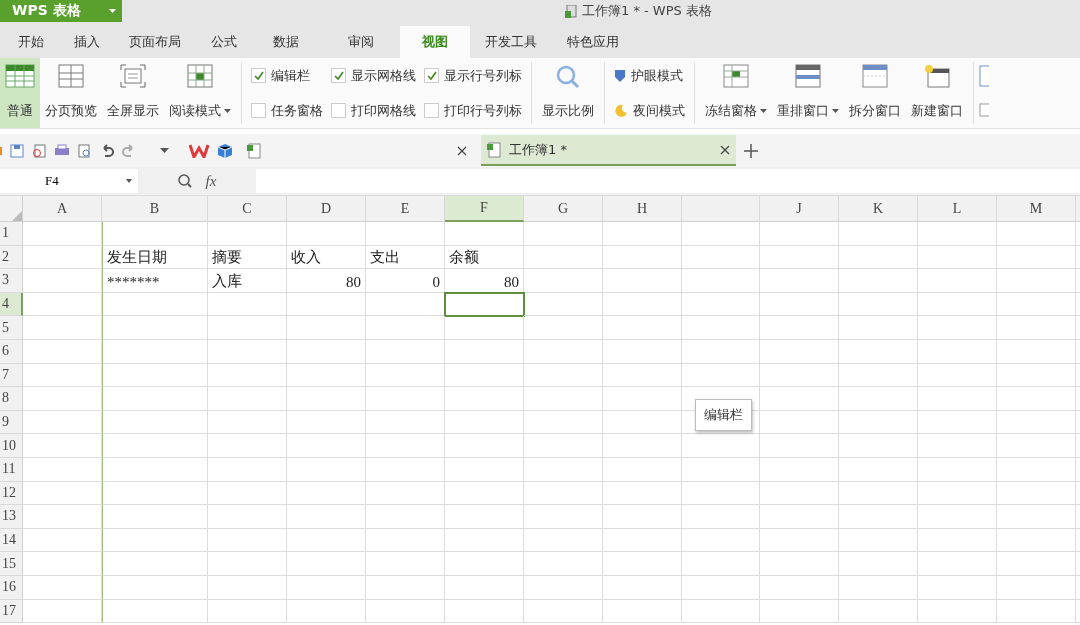 This screenshot has height=625, width=1080. I want to click on ribbon-button: 冻结窗格, so click(736, 93).